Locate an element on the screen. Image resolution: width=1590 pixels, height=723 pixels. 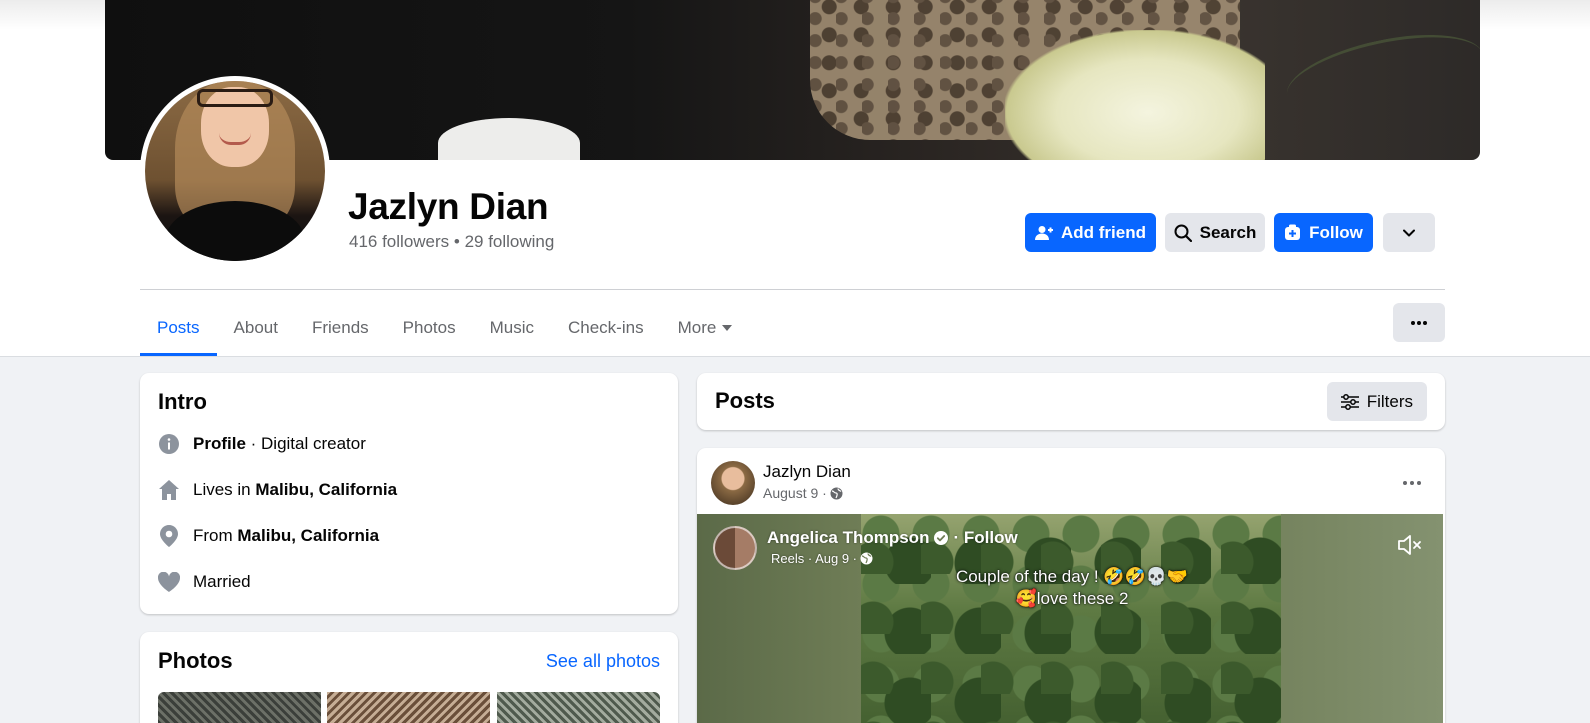
verified-badge-icon is located at coordinates (941, 538).